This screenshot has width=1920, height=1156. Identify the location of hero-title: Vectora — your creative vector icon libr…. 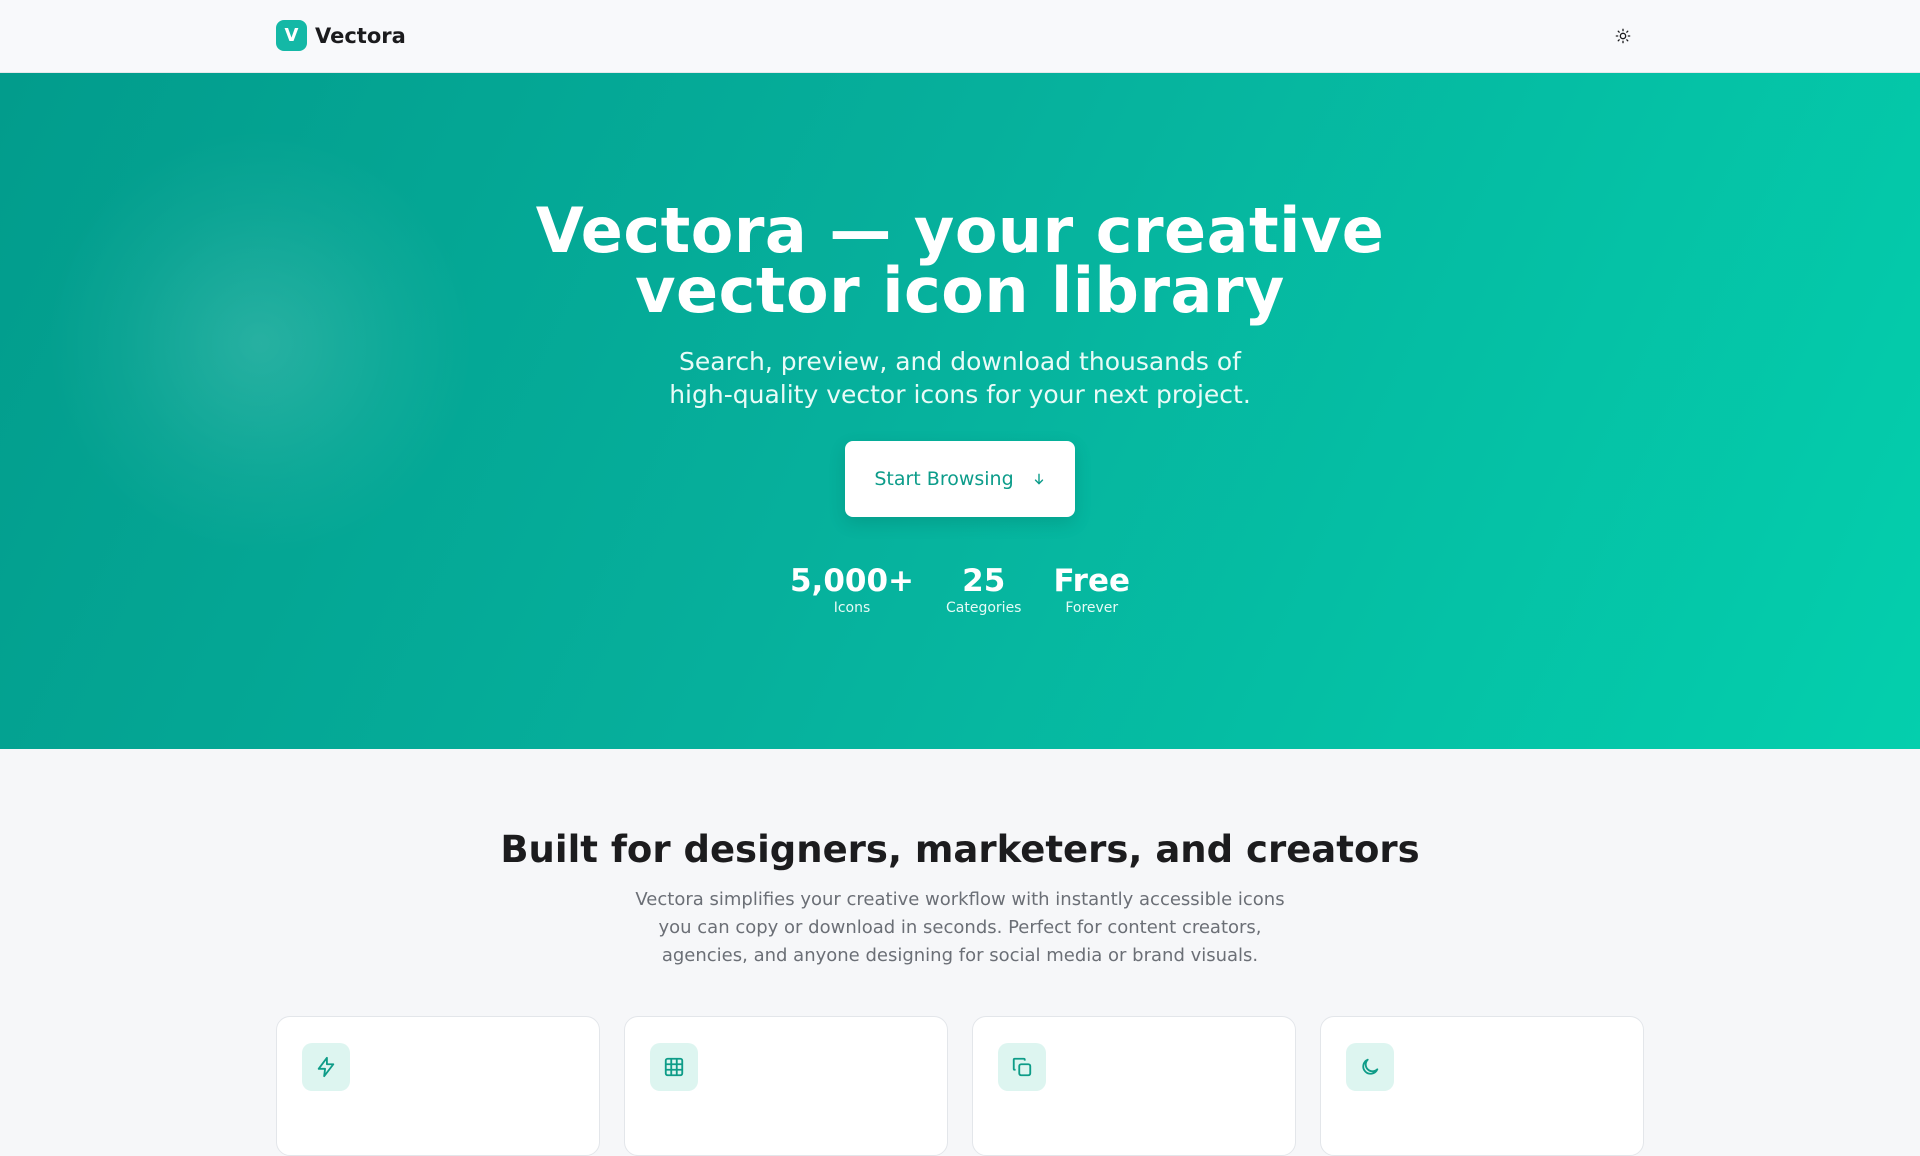
(960, 261).